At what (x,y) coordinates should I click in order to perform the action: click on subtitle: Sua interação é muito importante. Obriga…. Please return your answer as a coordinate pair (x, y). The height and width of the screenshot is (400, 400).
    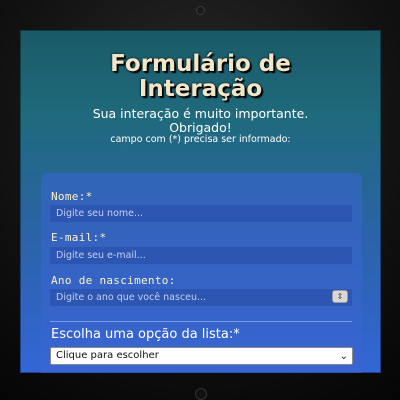
    Looking at the image, I should click on (200, 121).